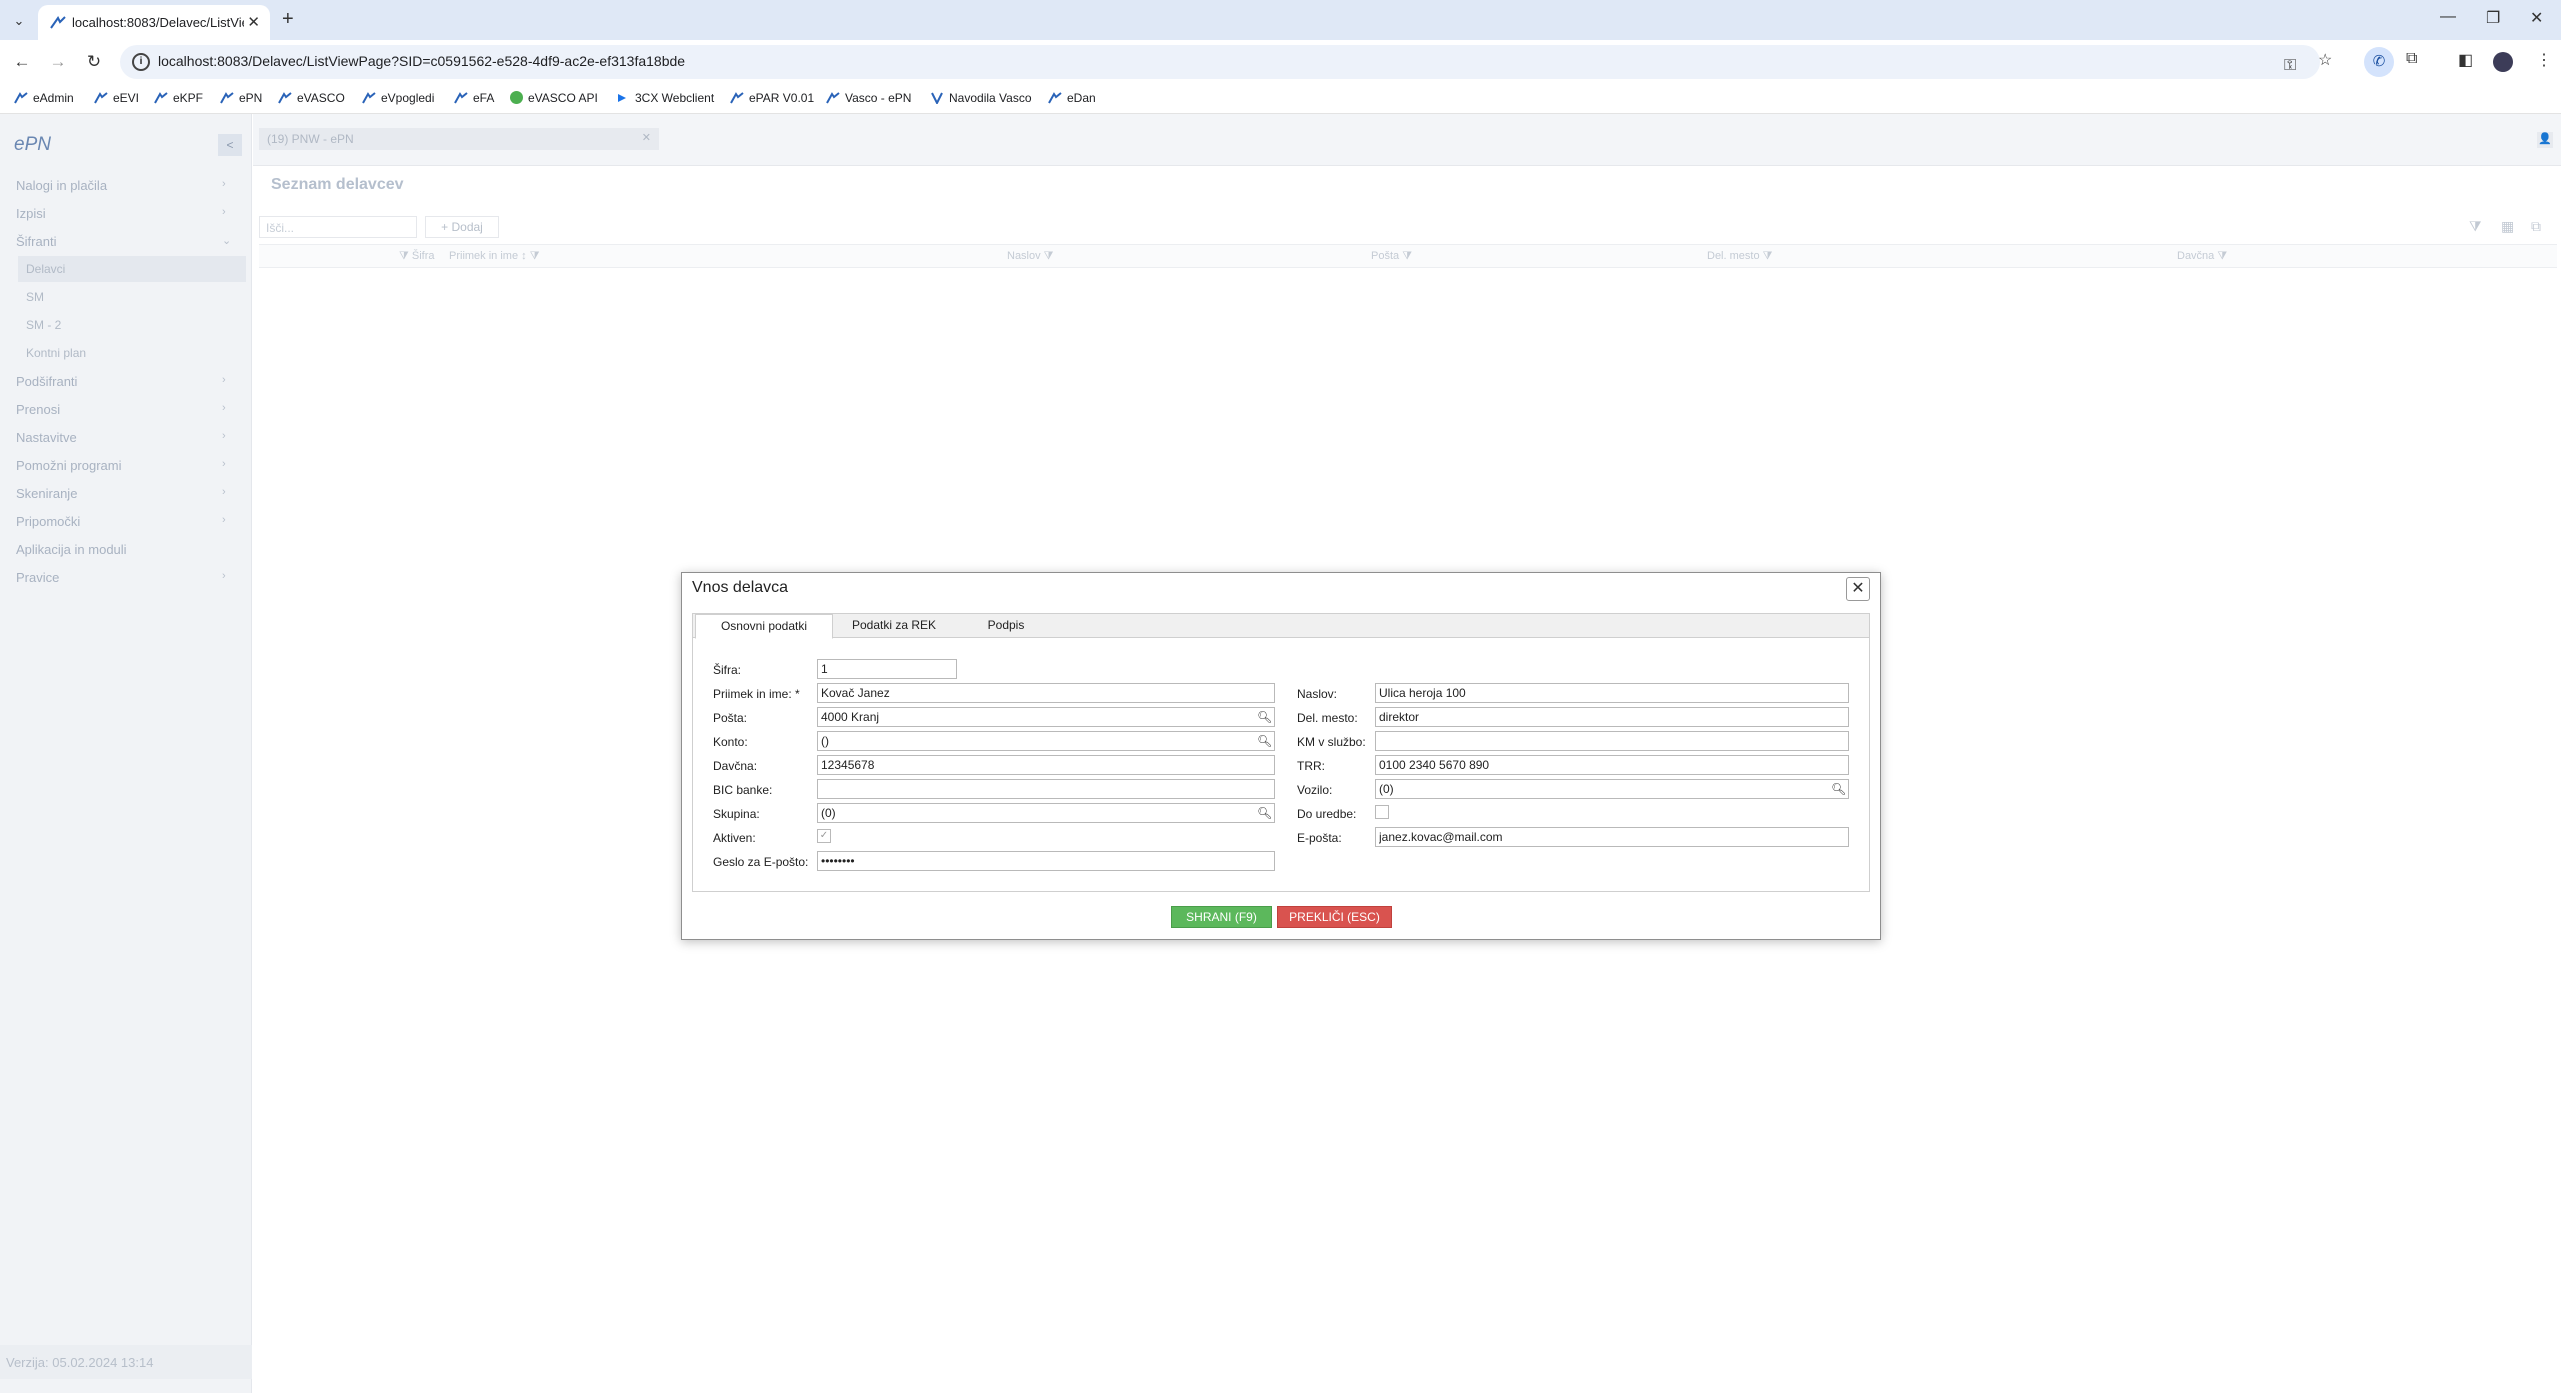  Describe the element at coordinates (2379, 62) in the screenshot. I see `3cx-phone-icon: ✆` at that location.